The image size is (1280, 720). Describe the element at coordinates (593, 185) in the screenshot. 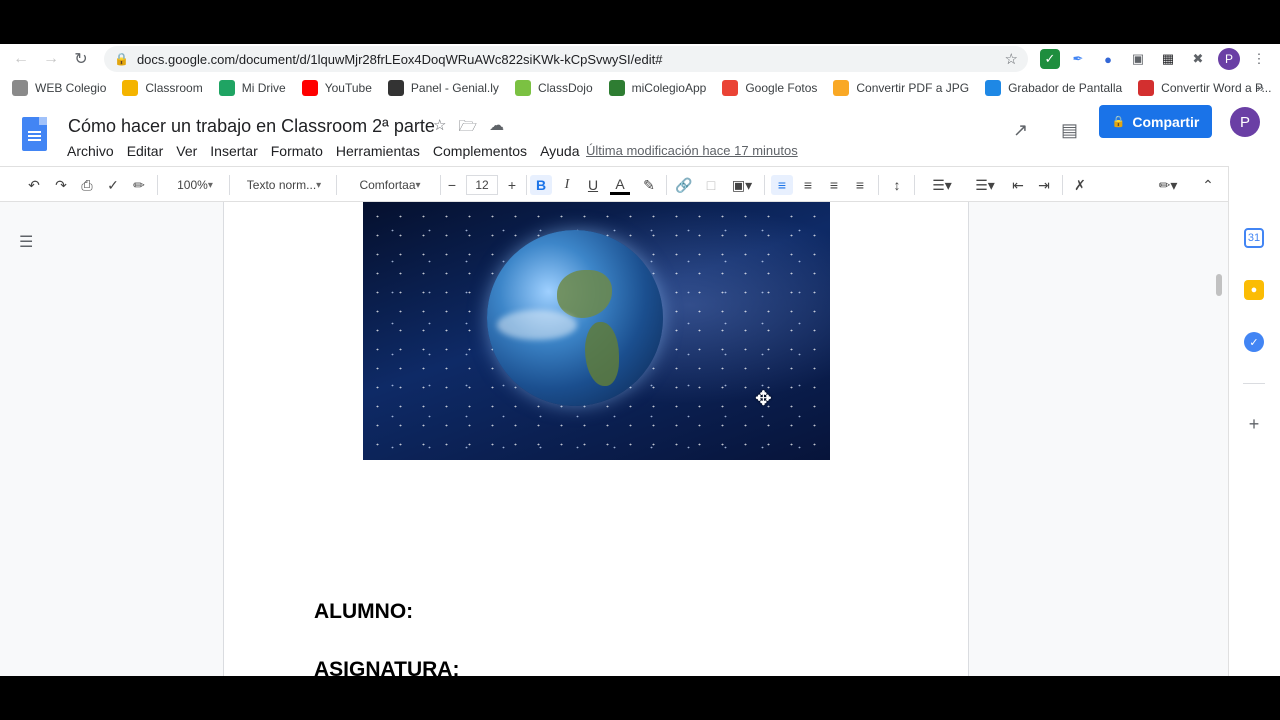

I see `underline-button: U` at that location.